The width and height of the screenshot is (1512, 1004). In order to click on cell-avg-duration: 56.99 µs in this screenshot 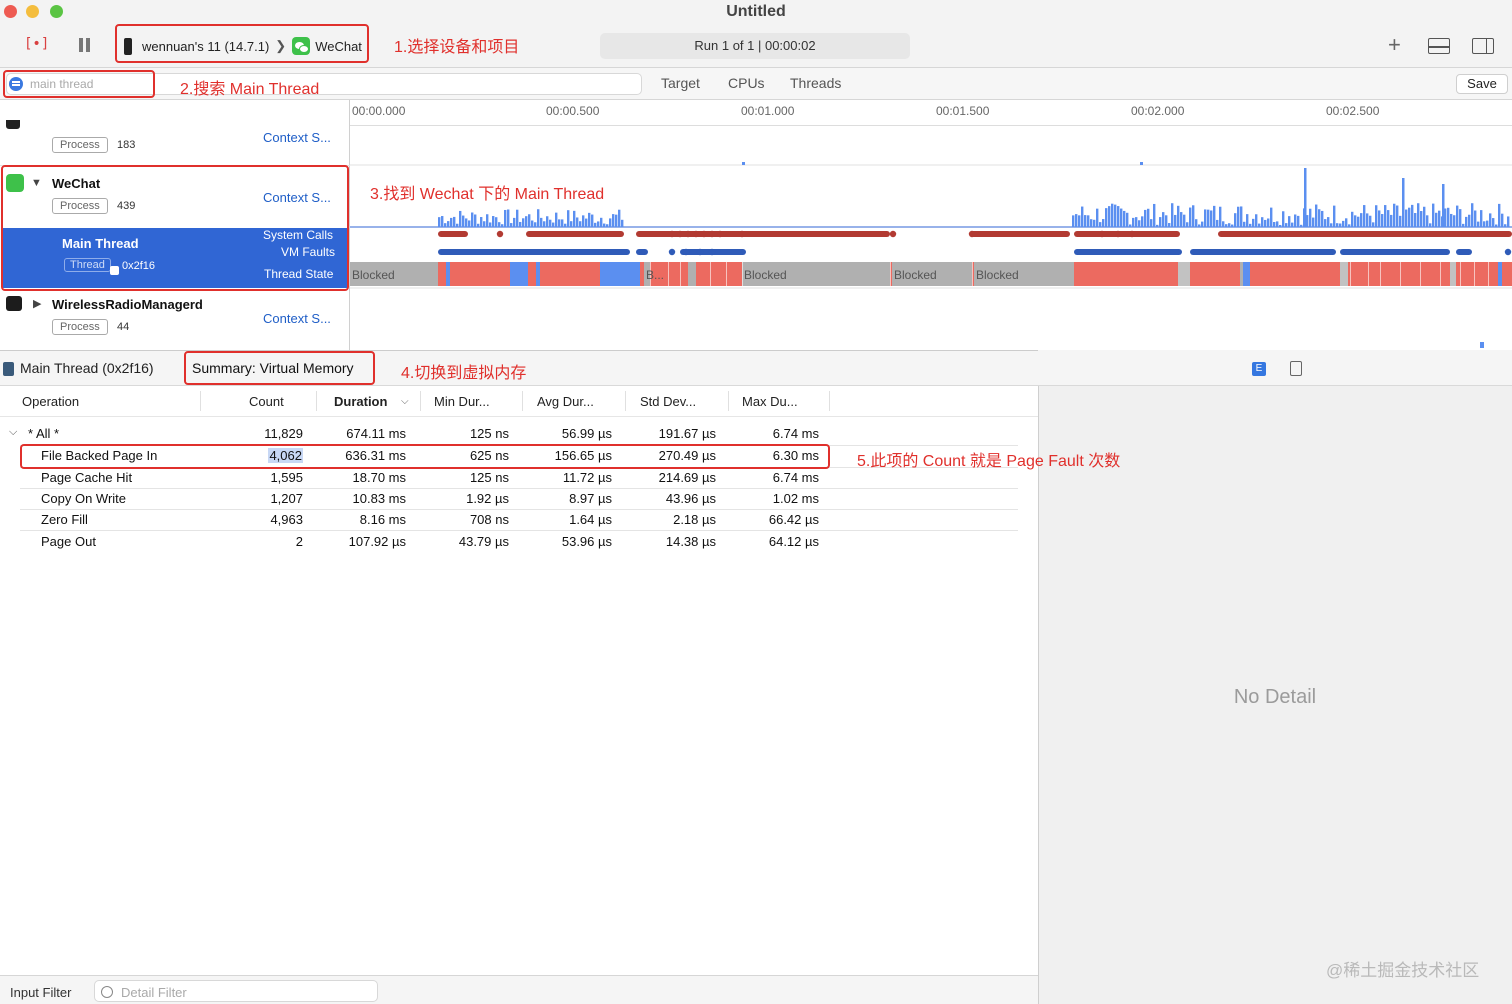, I will do `click(586, 433)`.